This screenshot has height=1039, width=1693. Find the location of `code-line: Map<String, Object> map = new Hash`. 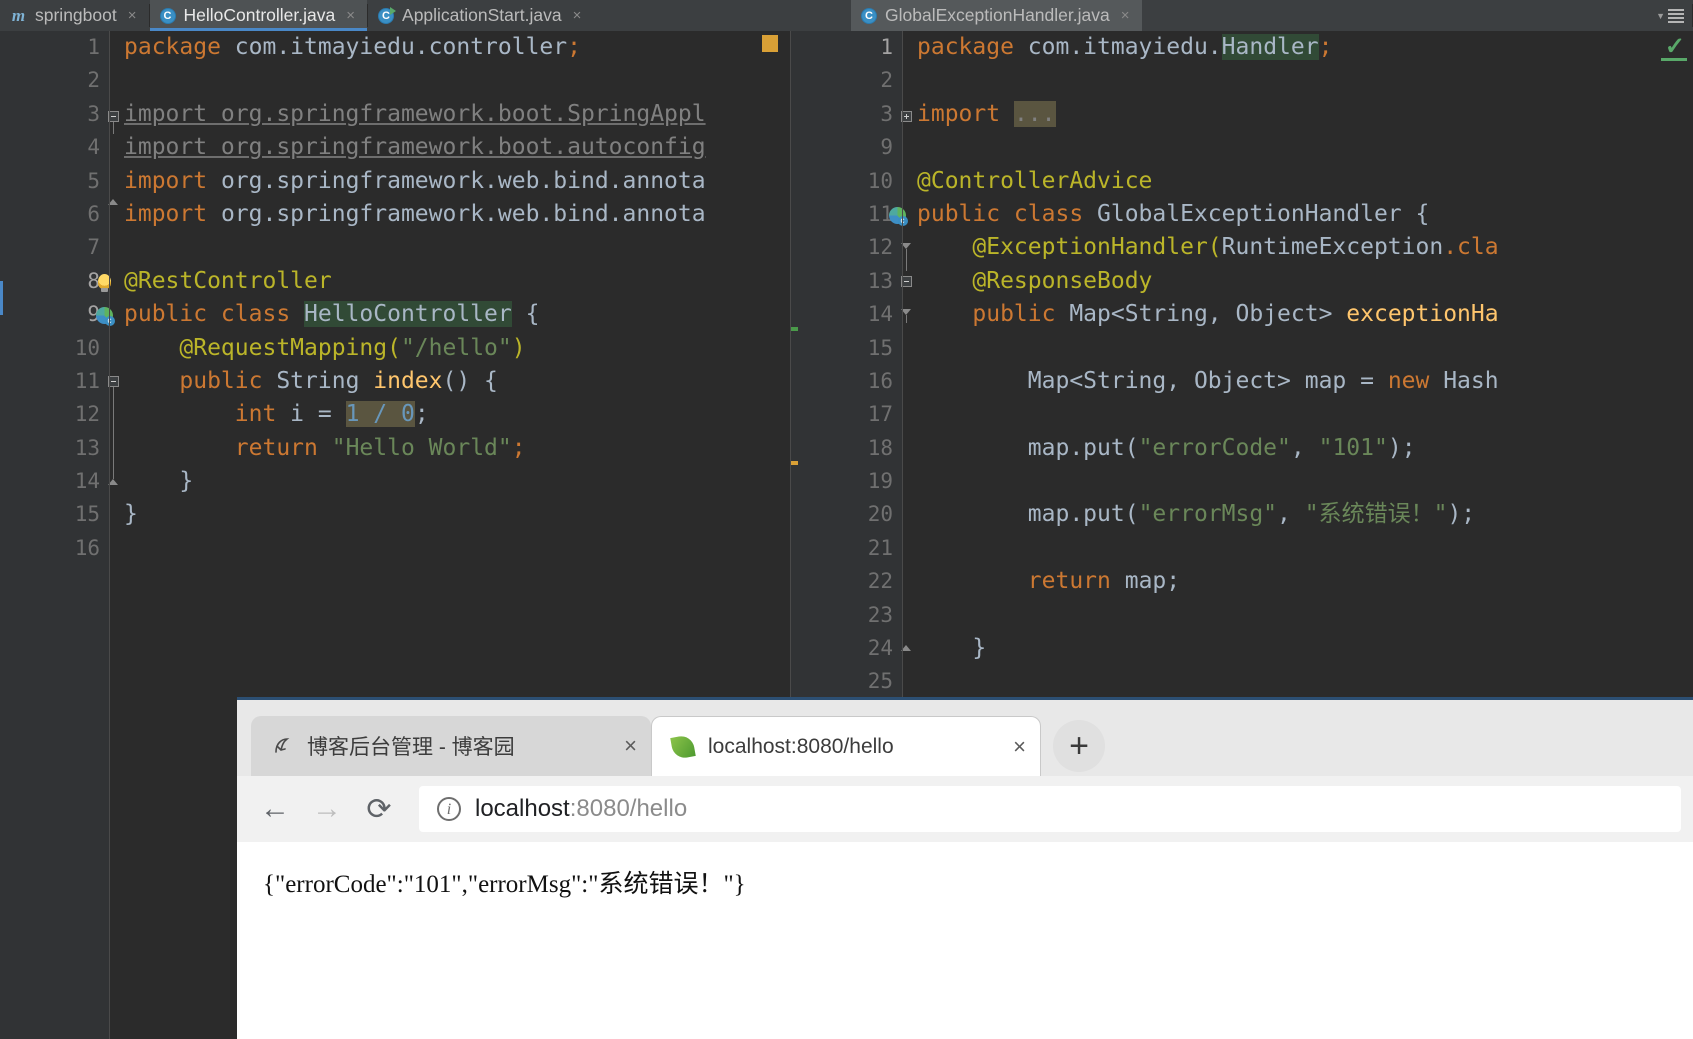

code-line: Map<String, Object> map = new Hash is located at coordinates (1305, 381).